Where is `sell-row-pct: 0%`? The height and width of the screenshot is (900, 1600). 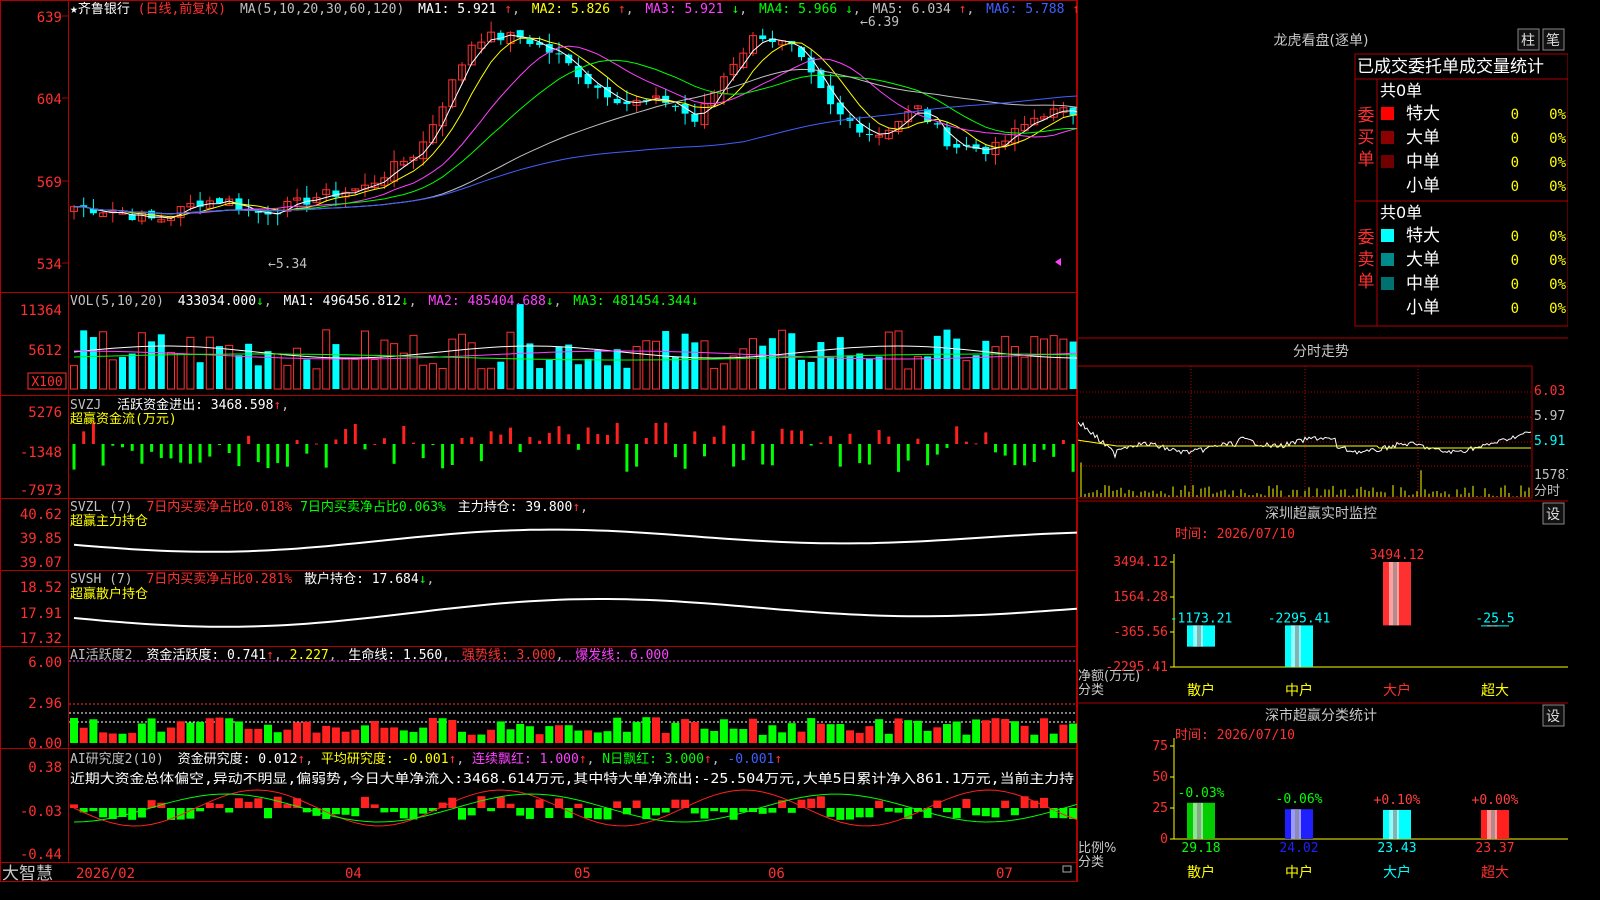 sell-row-pct: 0% is located at coordinates (1557, 285).